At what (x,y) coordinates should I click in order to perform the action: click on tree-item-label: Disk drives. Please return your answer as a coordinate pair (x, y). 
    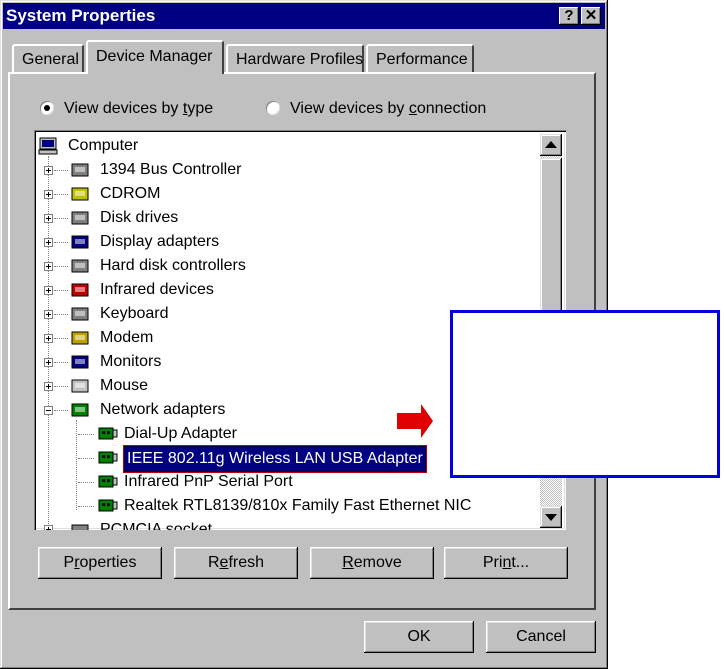
    Looking at the image, I should click on (139, 217).